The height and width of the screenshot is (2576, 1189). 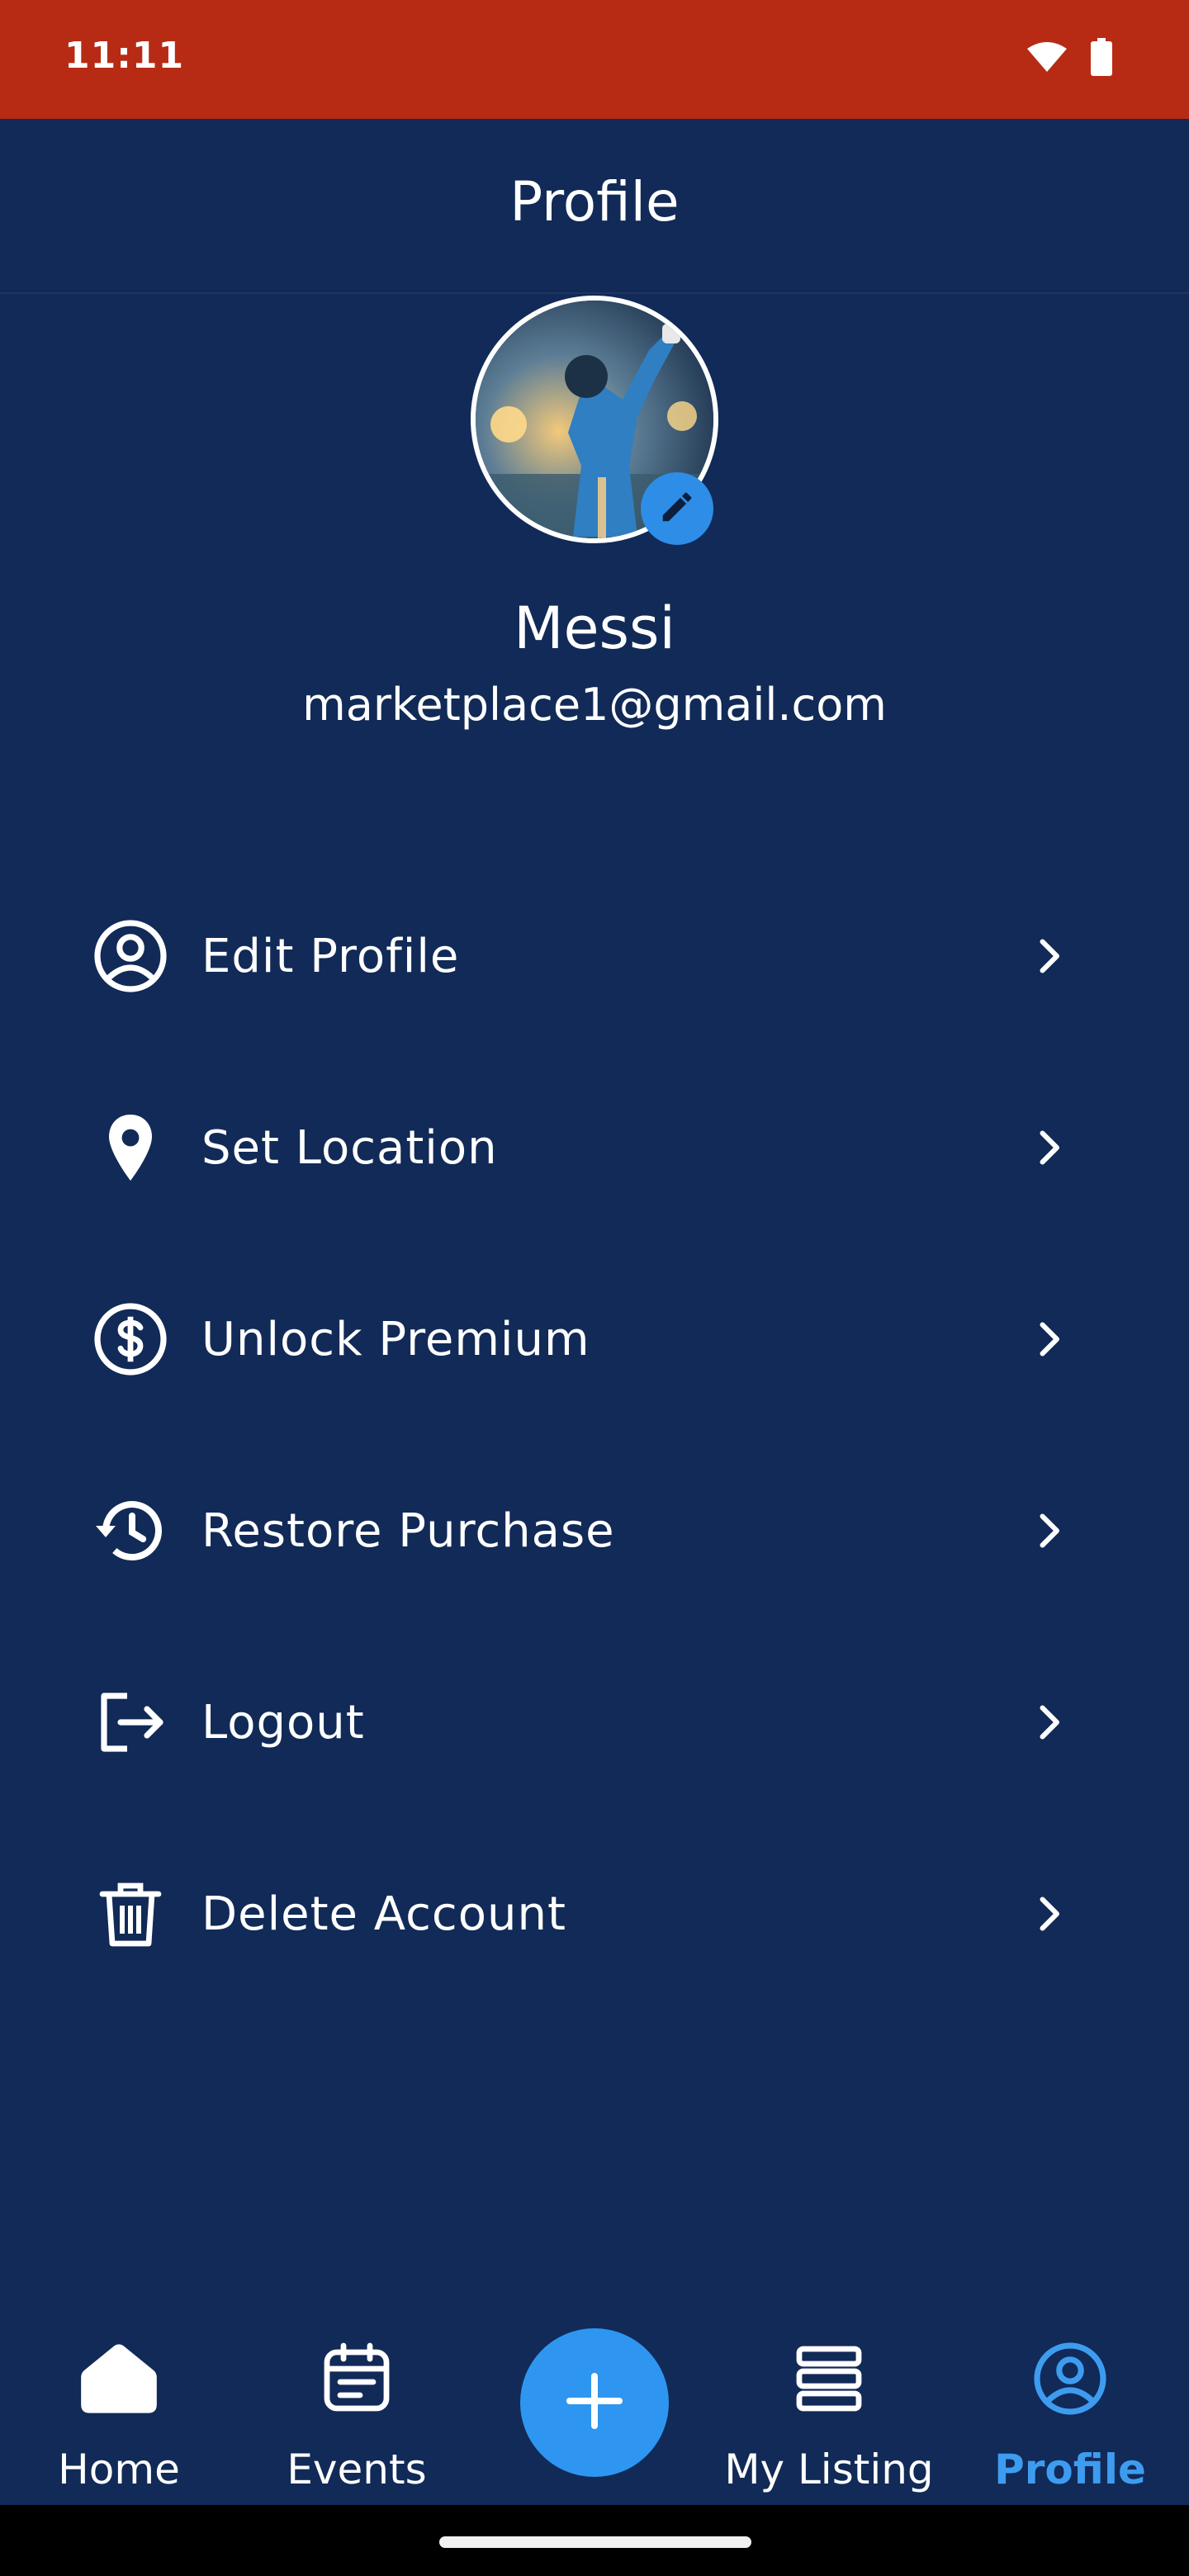 What do you see at coordinates (594, 1914) in the screenshot?
I see `menu-item-delete-account: Delete Account` at bounding box center [594, 1914].